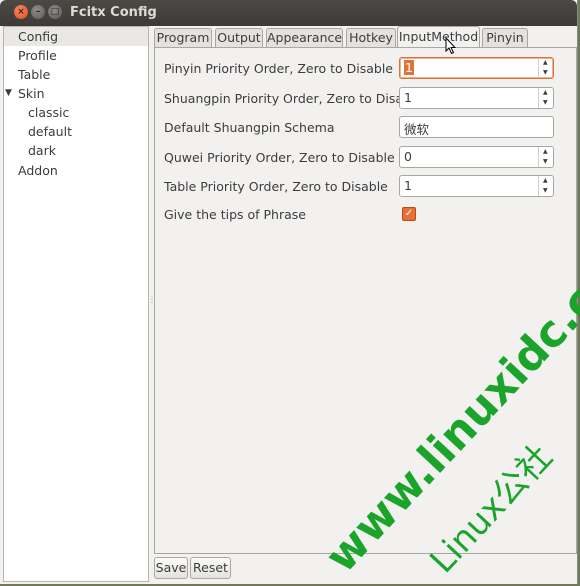 The width and height of the screenshot is (580, 586). I want to click on schema-value: 微软, so click(417, 129).